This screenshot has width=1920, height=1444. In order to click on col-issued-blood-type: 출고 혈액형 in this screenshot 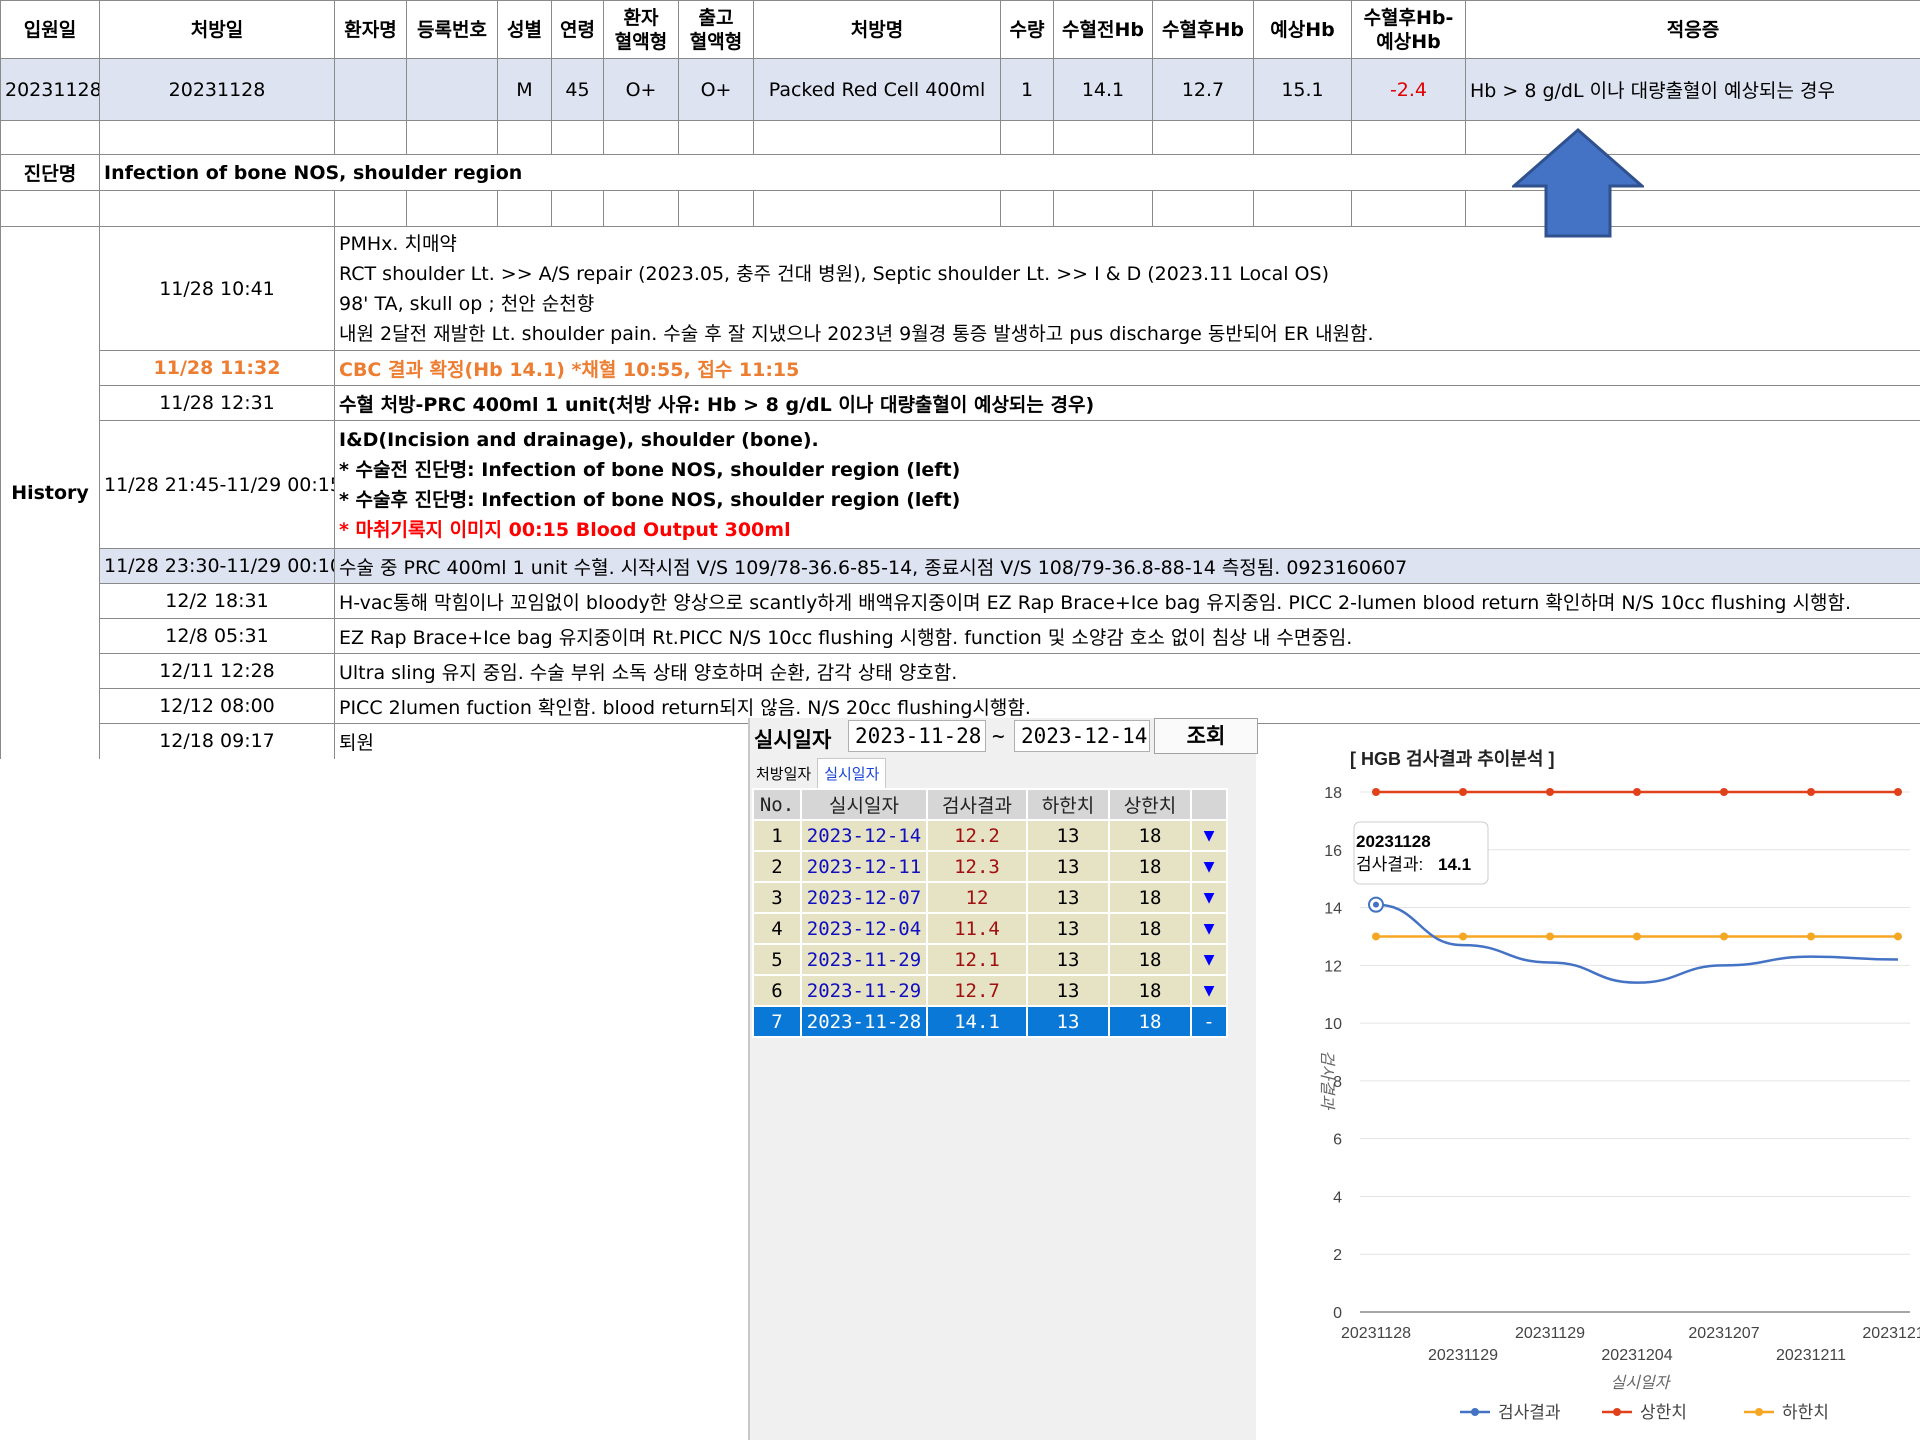, I will do `click(716, 30)`.